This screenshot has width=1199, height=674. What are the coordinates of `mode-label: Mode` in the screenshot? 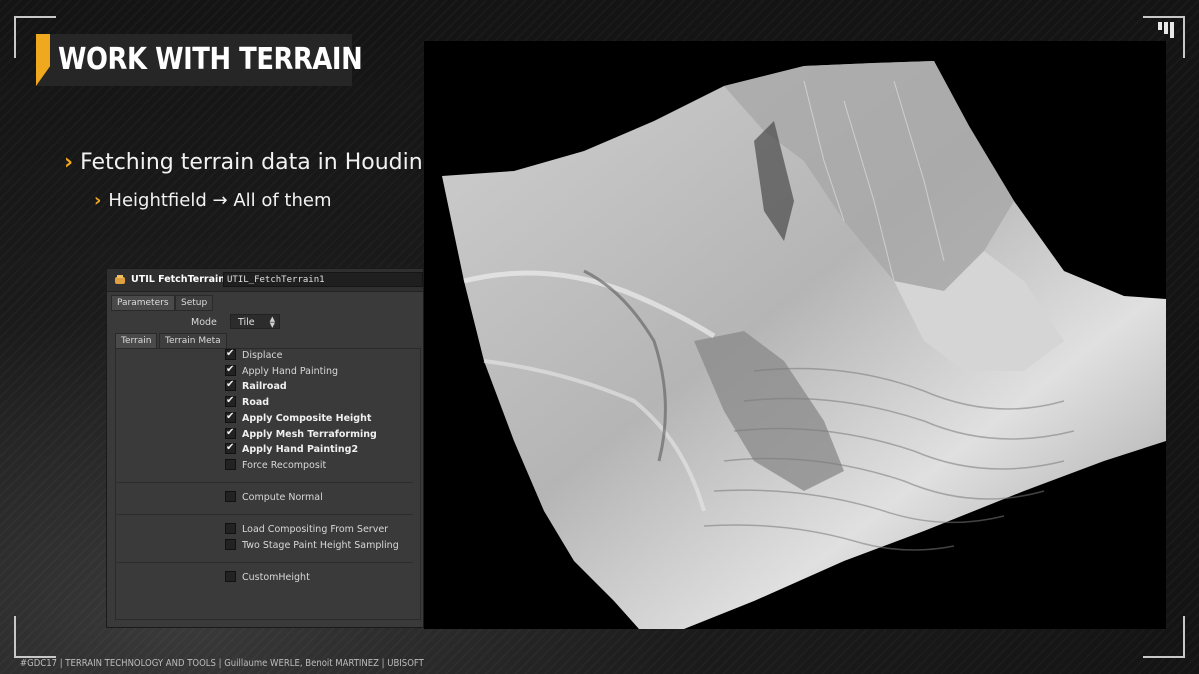 It's located at (204, 322).